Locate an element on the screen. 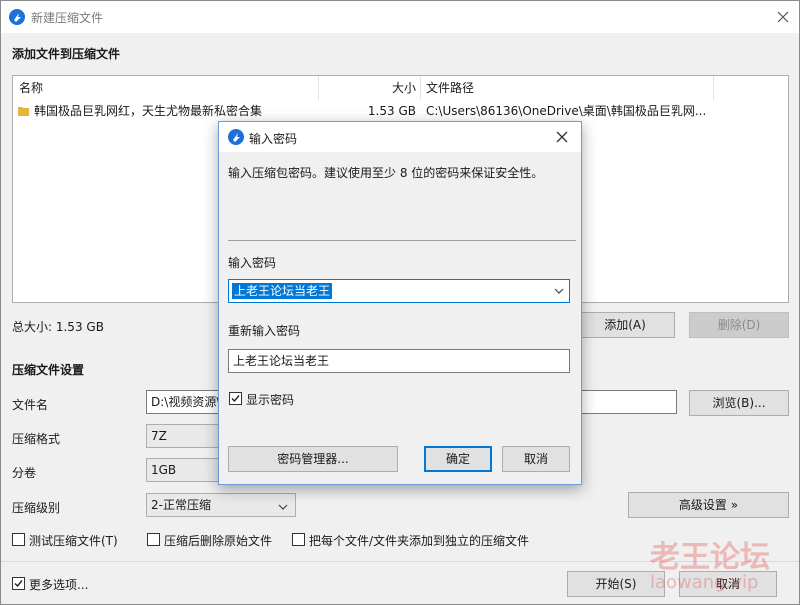  column-header-name: 名称 is located at coordinates (31, 88).